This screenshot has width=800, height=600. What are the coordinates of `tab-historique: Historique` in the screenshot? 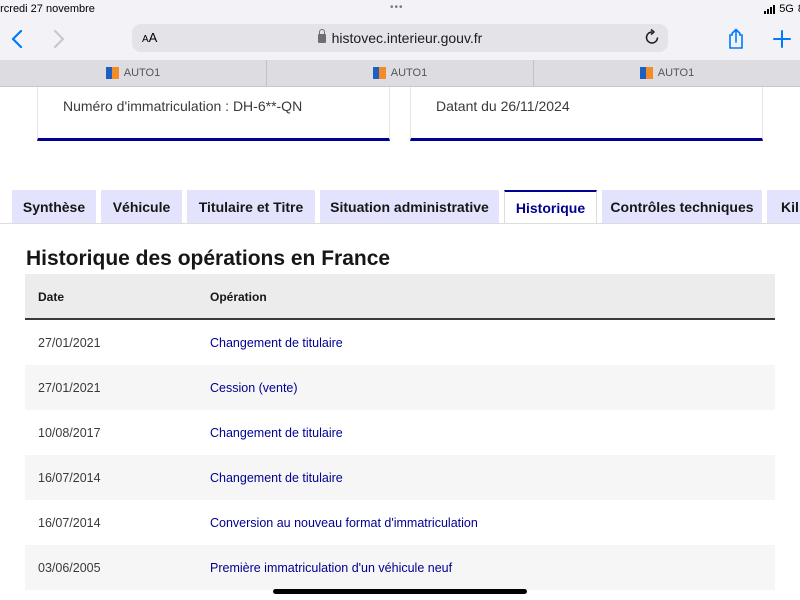 It's located at (550, 207).